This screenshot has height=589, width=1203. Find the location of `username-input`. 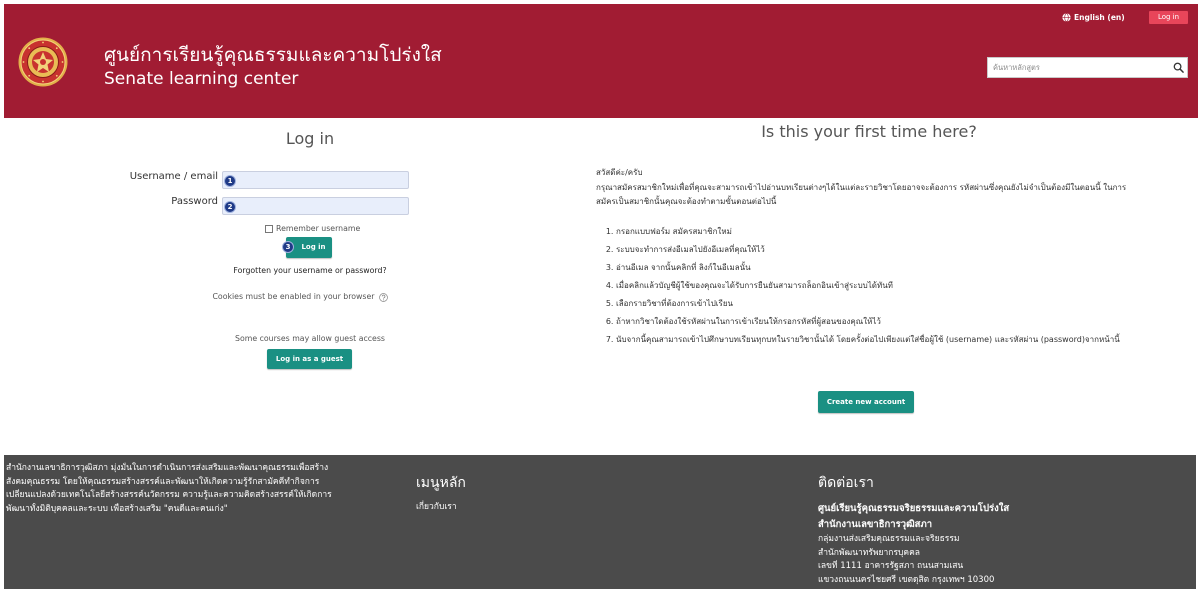

username-input is located at coordinates (315, 180).